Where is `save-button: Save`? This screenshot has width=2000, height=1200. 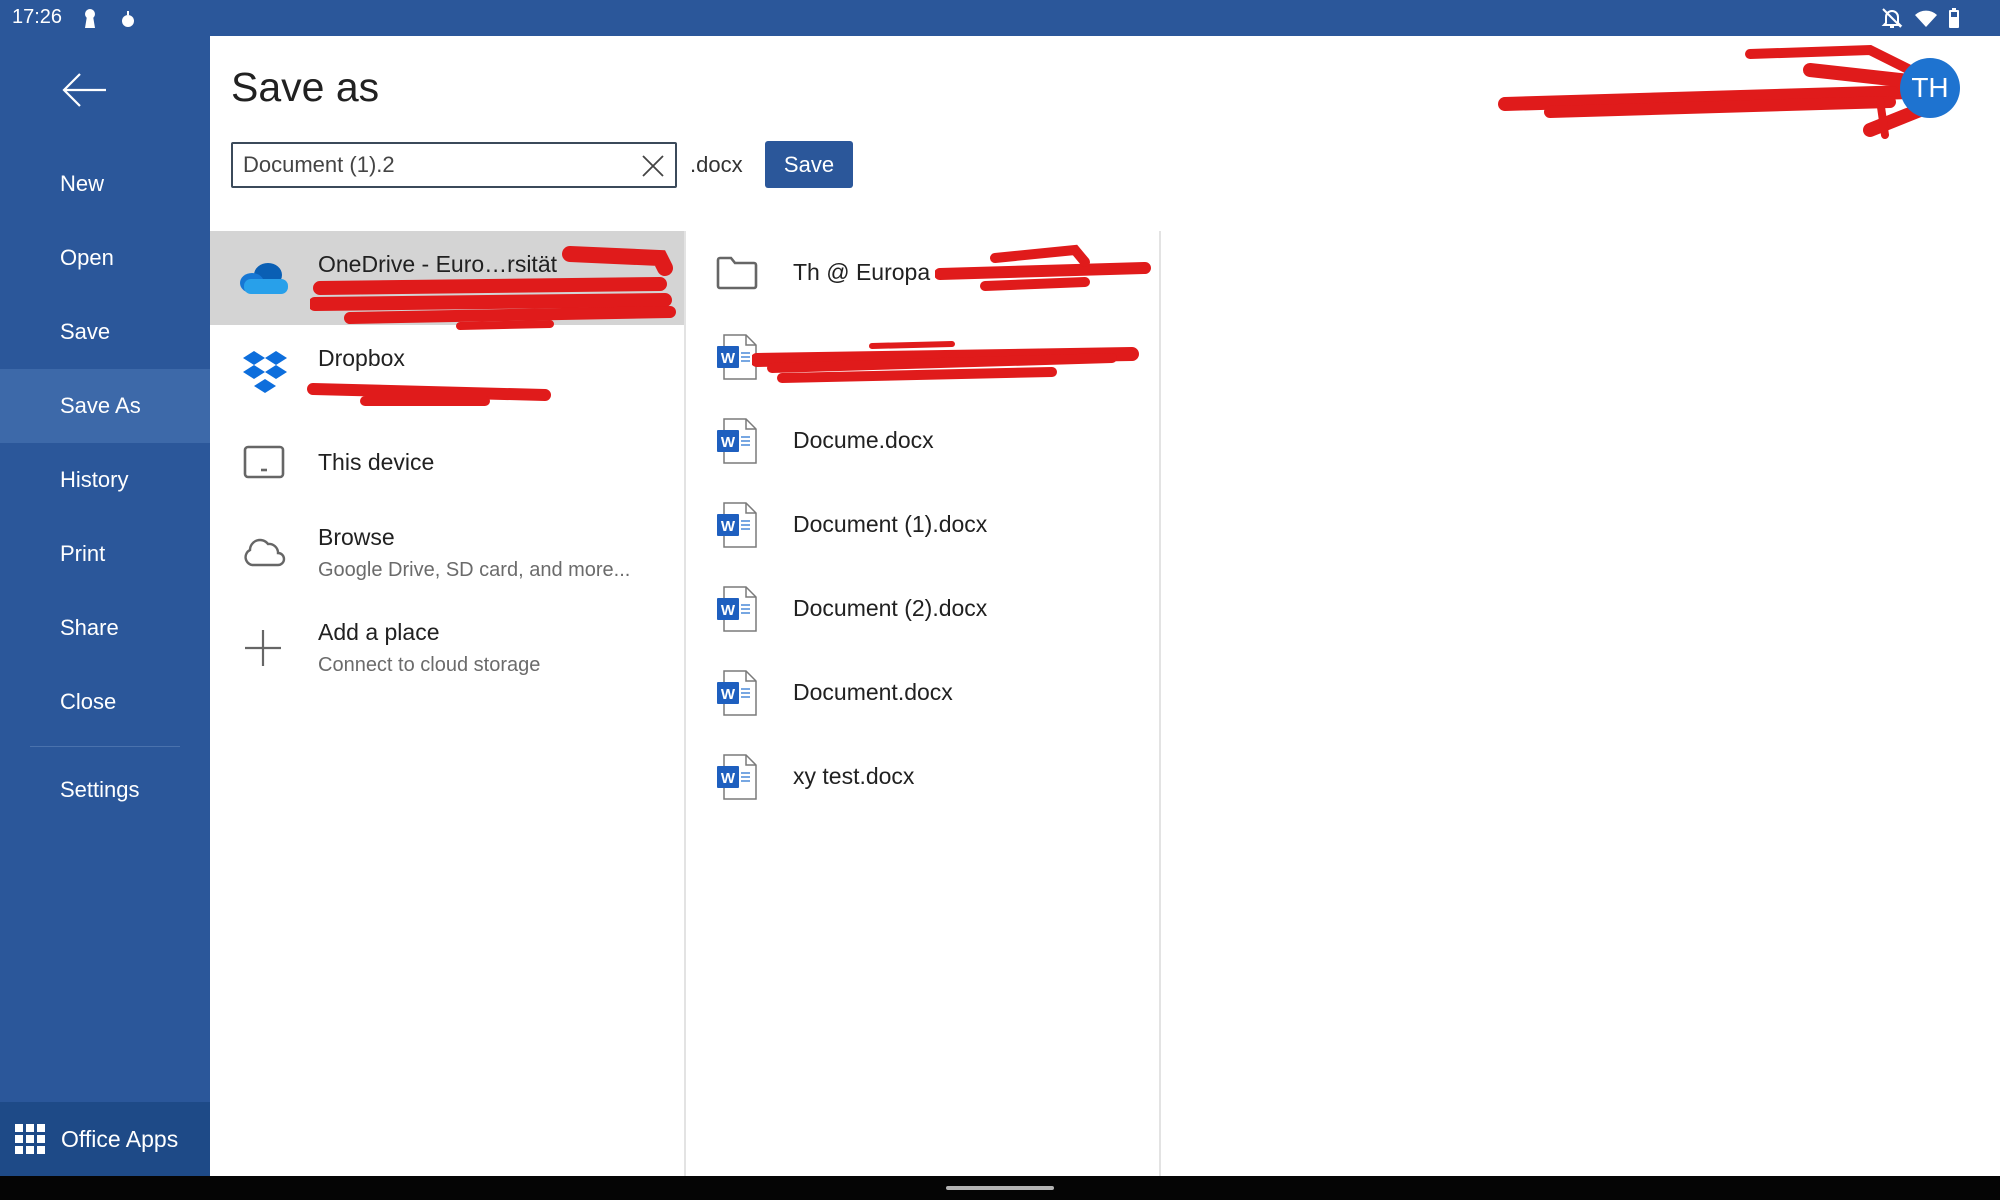 save-button: Save is located at coordinates (809, 164).